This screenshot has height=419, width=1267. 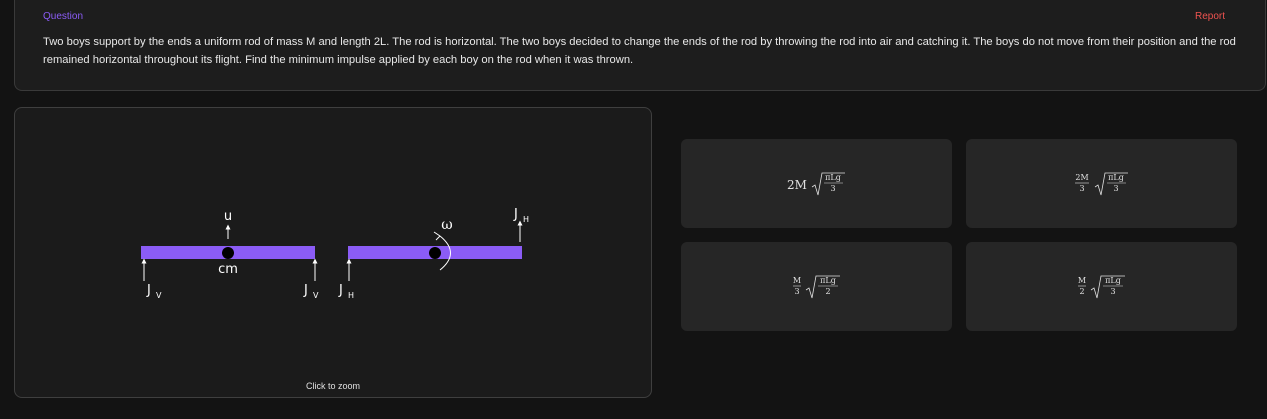 What do you see at coordinates (796, 280) in the screenshot?
I see `option-c-coef-numerator: M` at bounding box center [796, 280].